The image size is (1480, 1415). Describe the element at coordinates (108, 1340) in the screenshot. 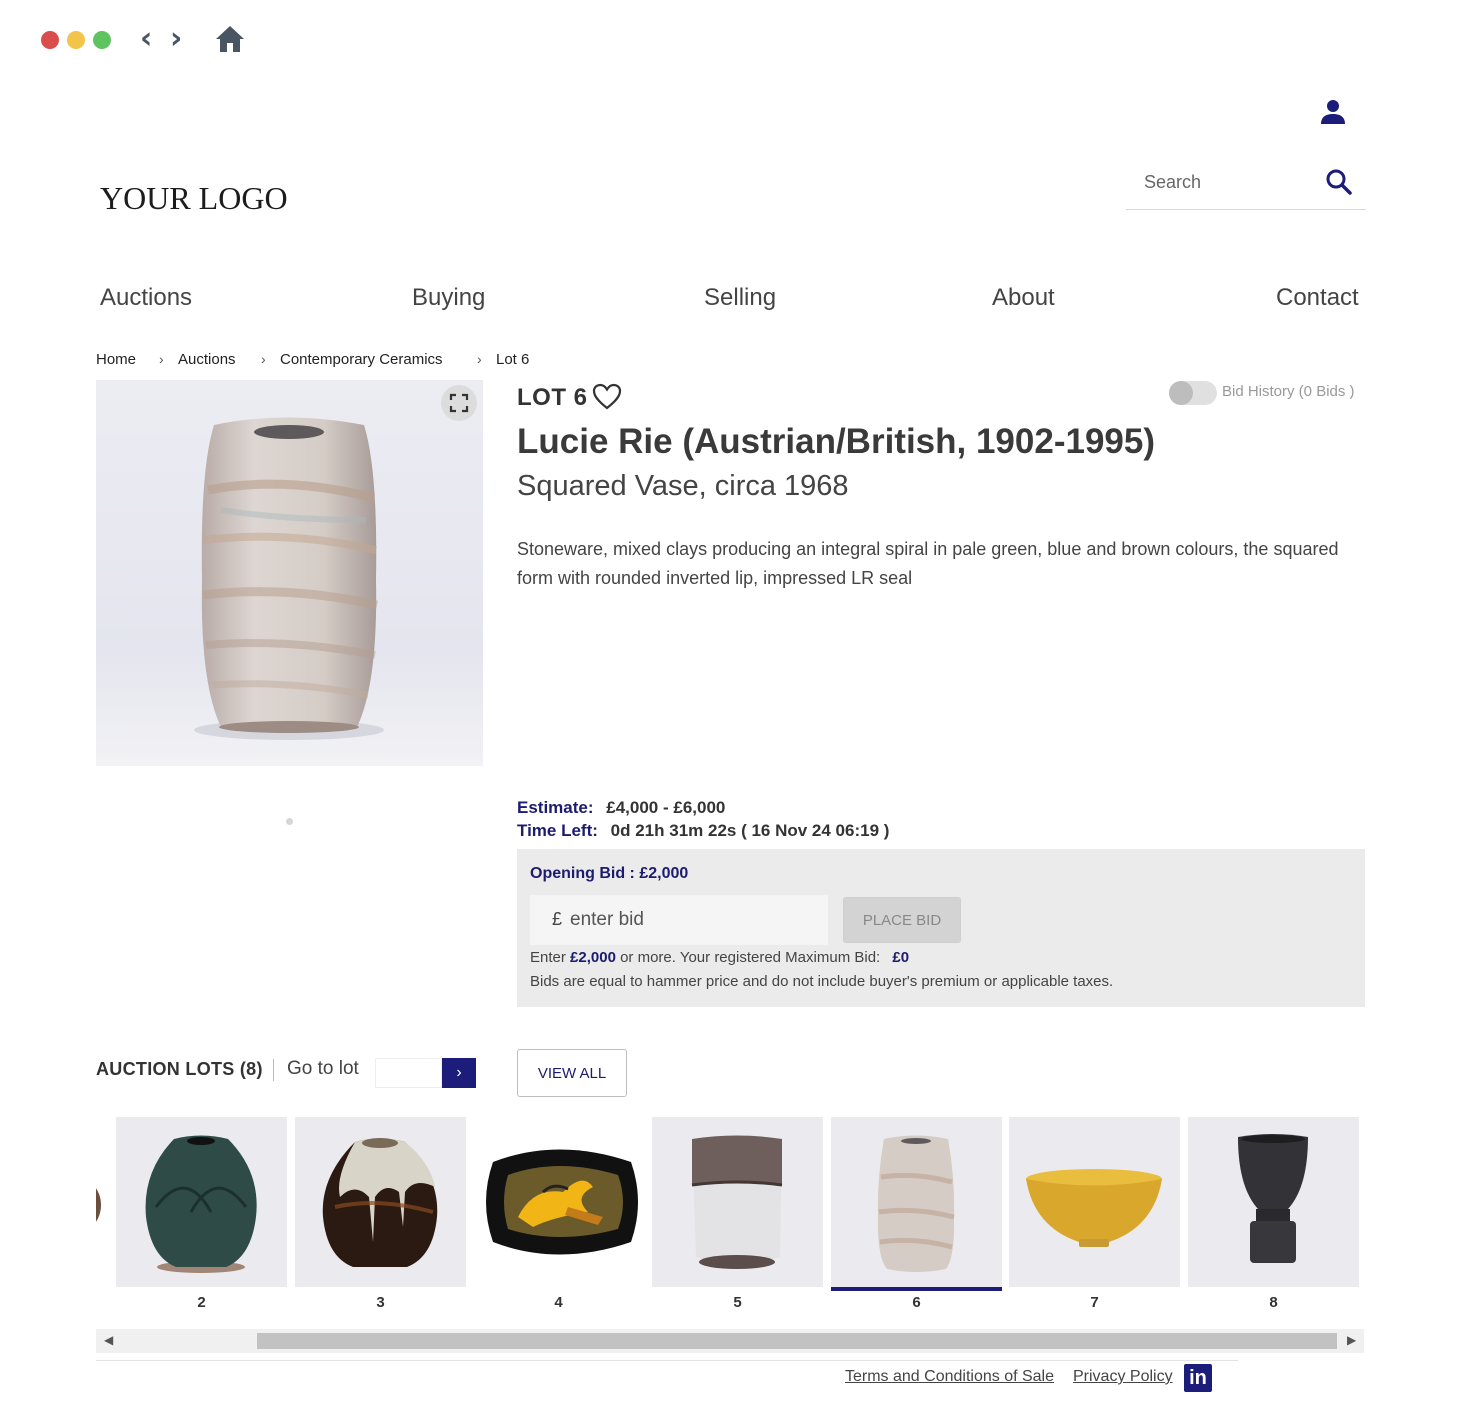

I see `scroll-left-icon: ◀` at that location.